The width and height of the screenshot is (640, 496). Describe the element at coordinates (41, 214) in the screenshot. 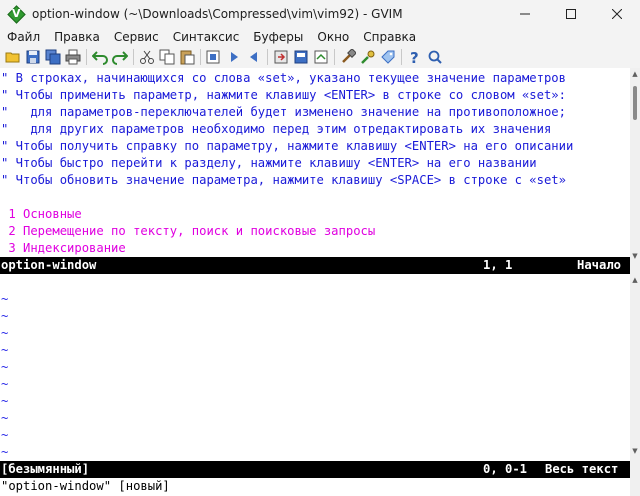

I see `section-link-1: 1 Основные` at that location.